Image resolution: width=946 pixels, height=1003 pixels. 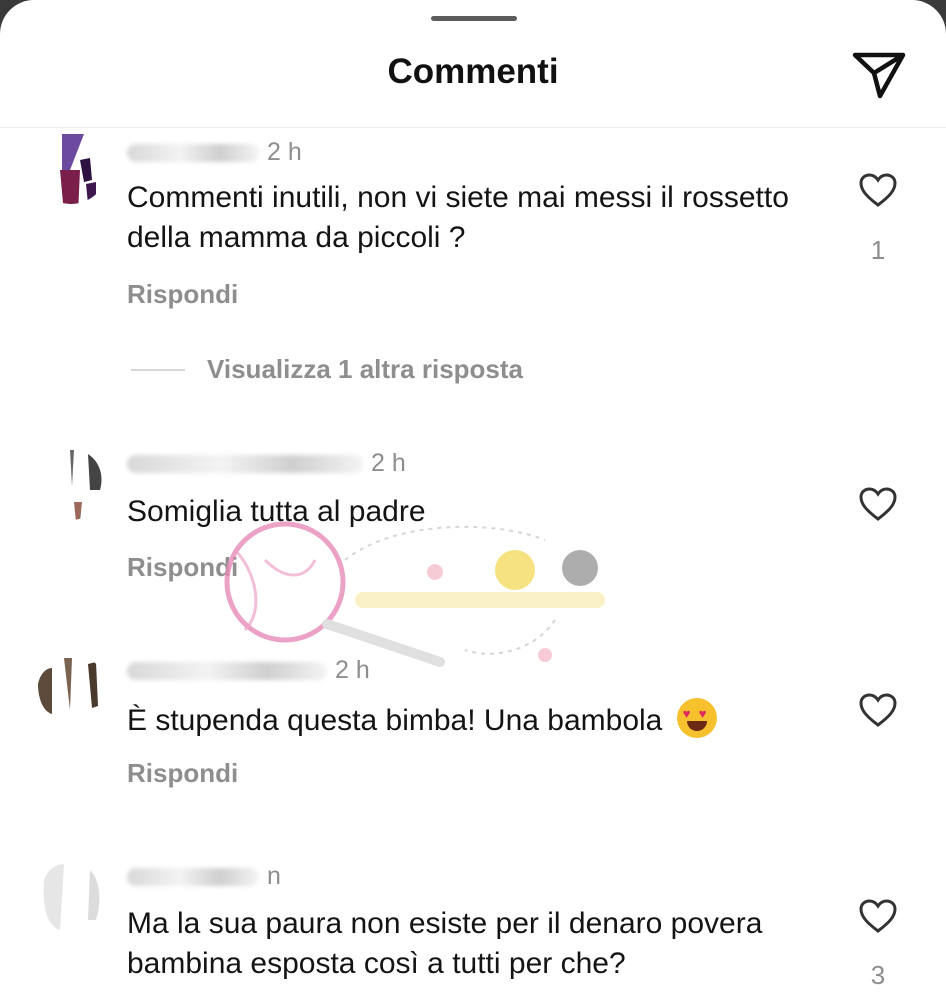 I want to click on like-count: 3, so click(x=878, y=975).